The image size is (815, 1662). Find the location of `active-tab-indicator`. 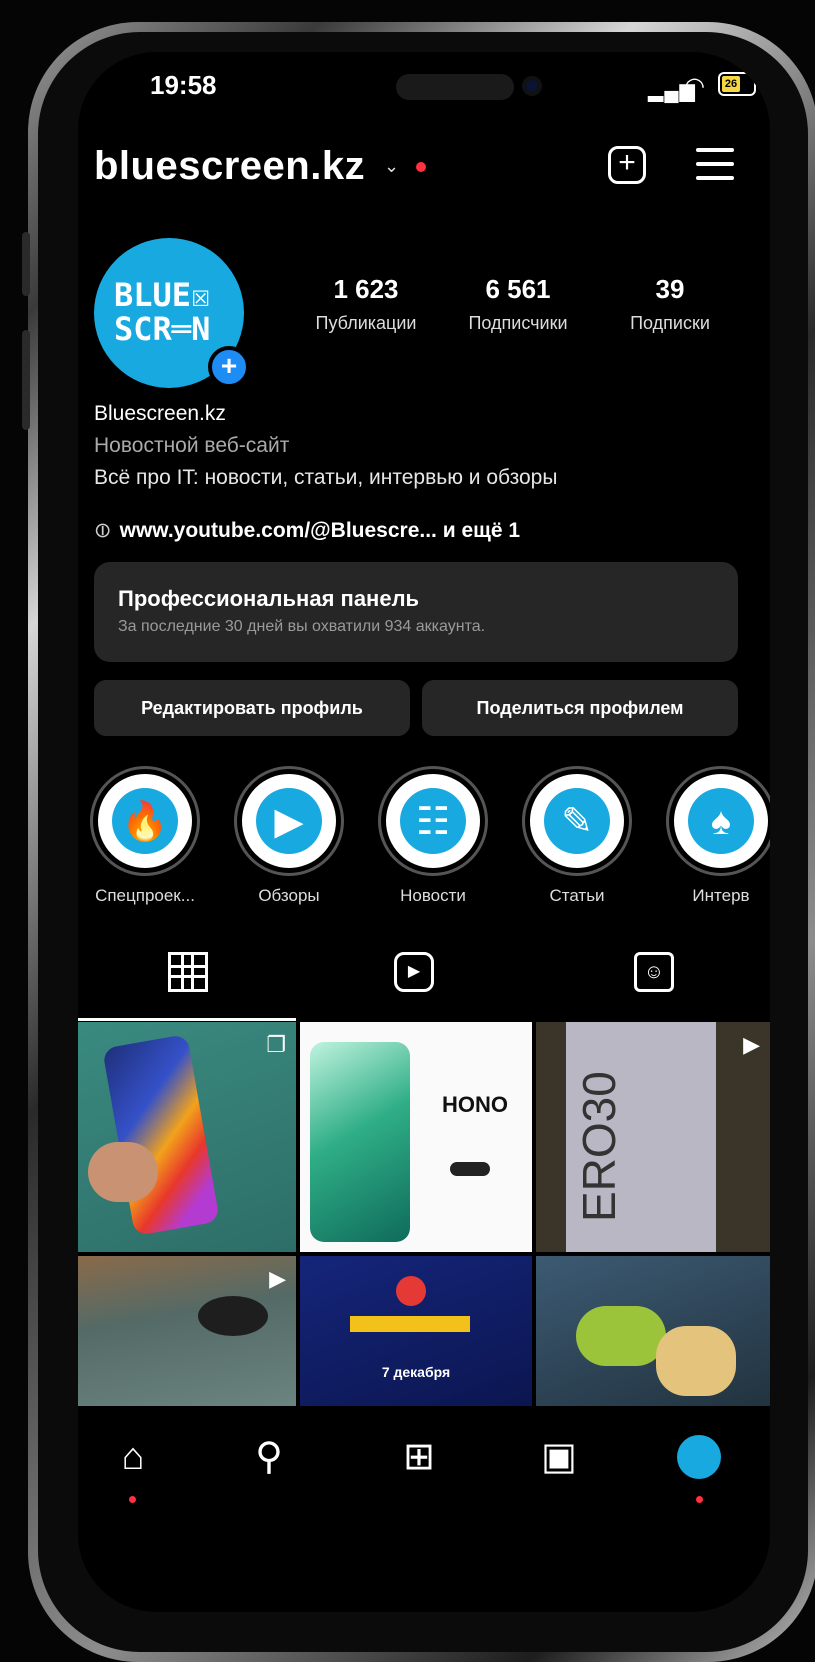

active-tab-indicator is located at coordinates (187, 1019).